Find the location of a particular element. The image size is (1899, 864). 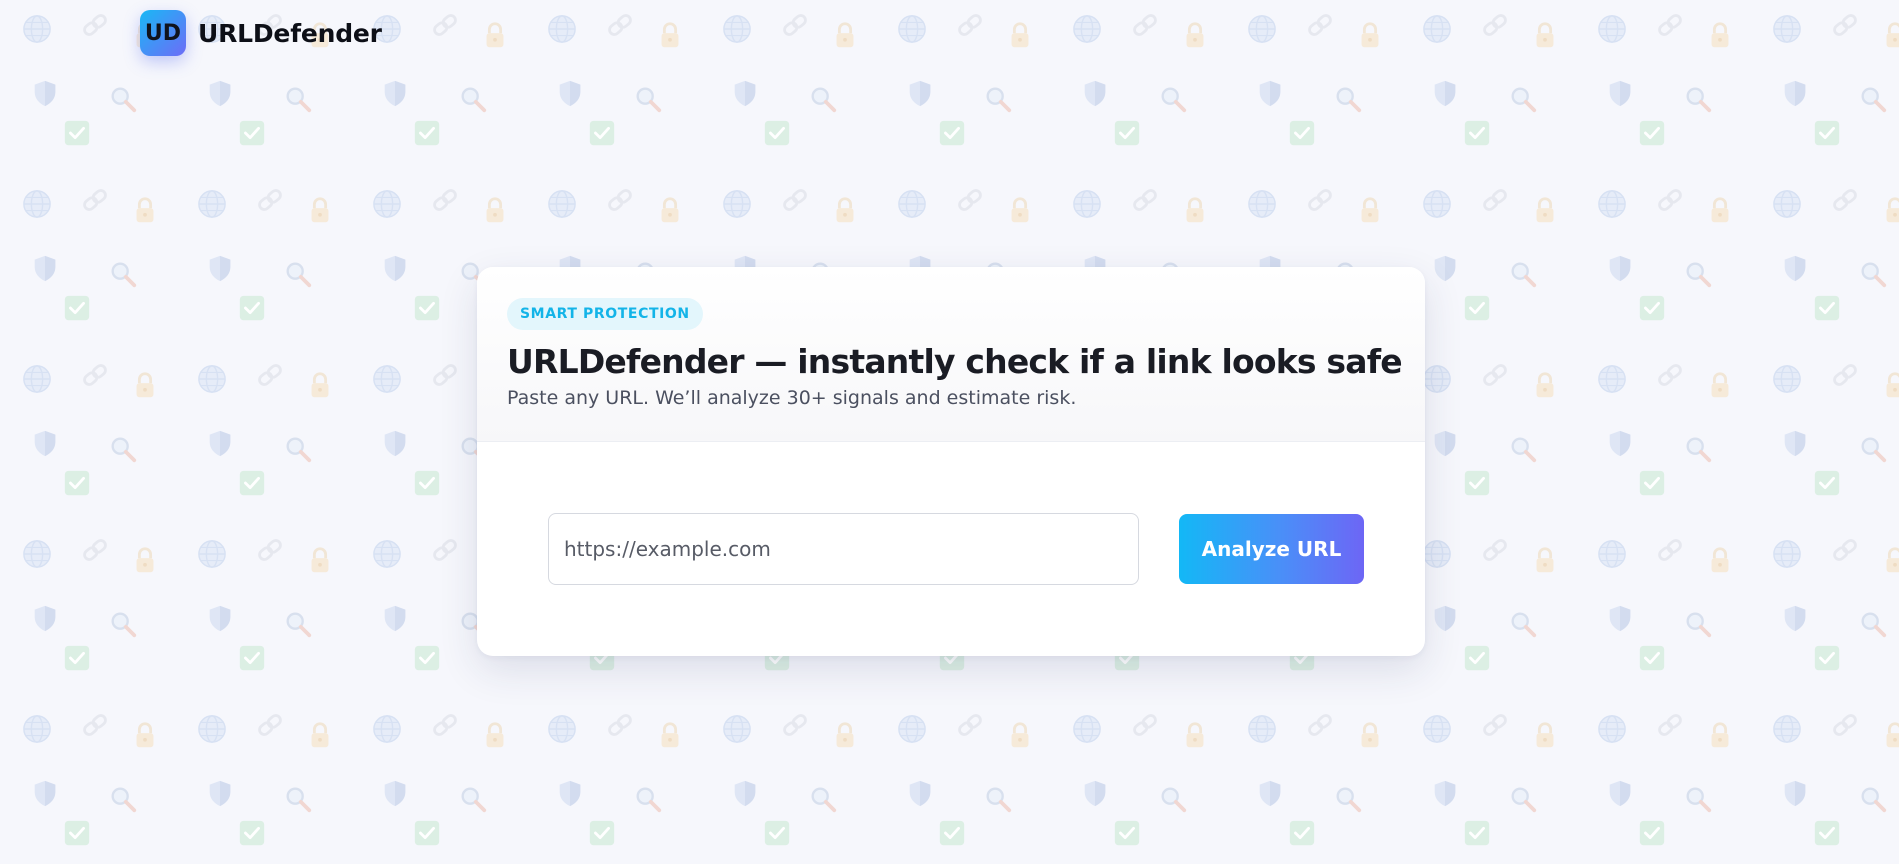

analyze-url-button: Analyze URL is located at coordinates (1271, 549).